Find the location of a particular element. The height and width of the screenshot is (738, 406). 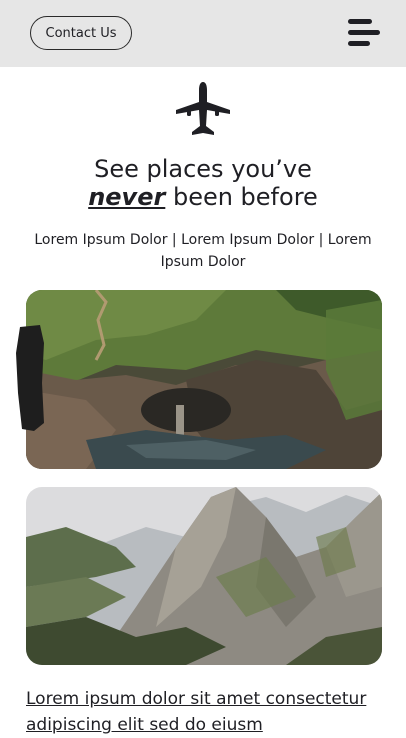

top-navigation-bar: Contact Us is located at coordinates (203, 33).